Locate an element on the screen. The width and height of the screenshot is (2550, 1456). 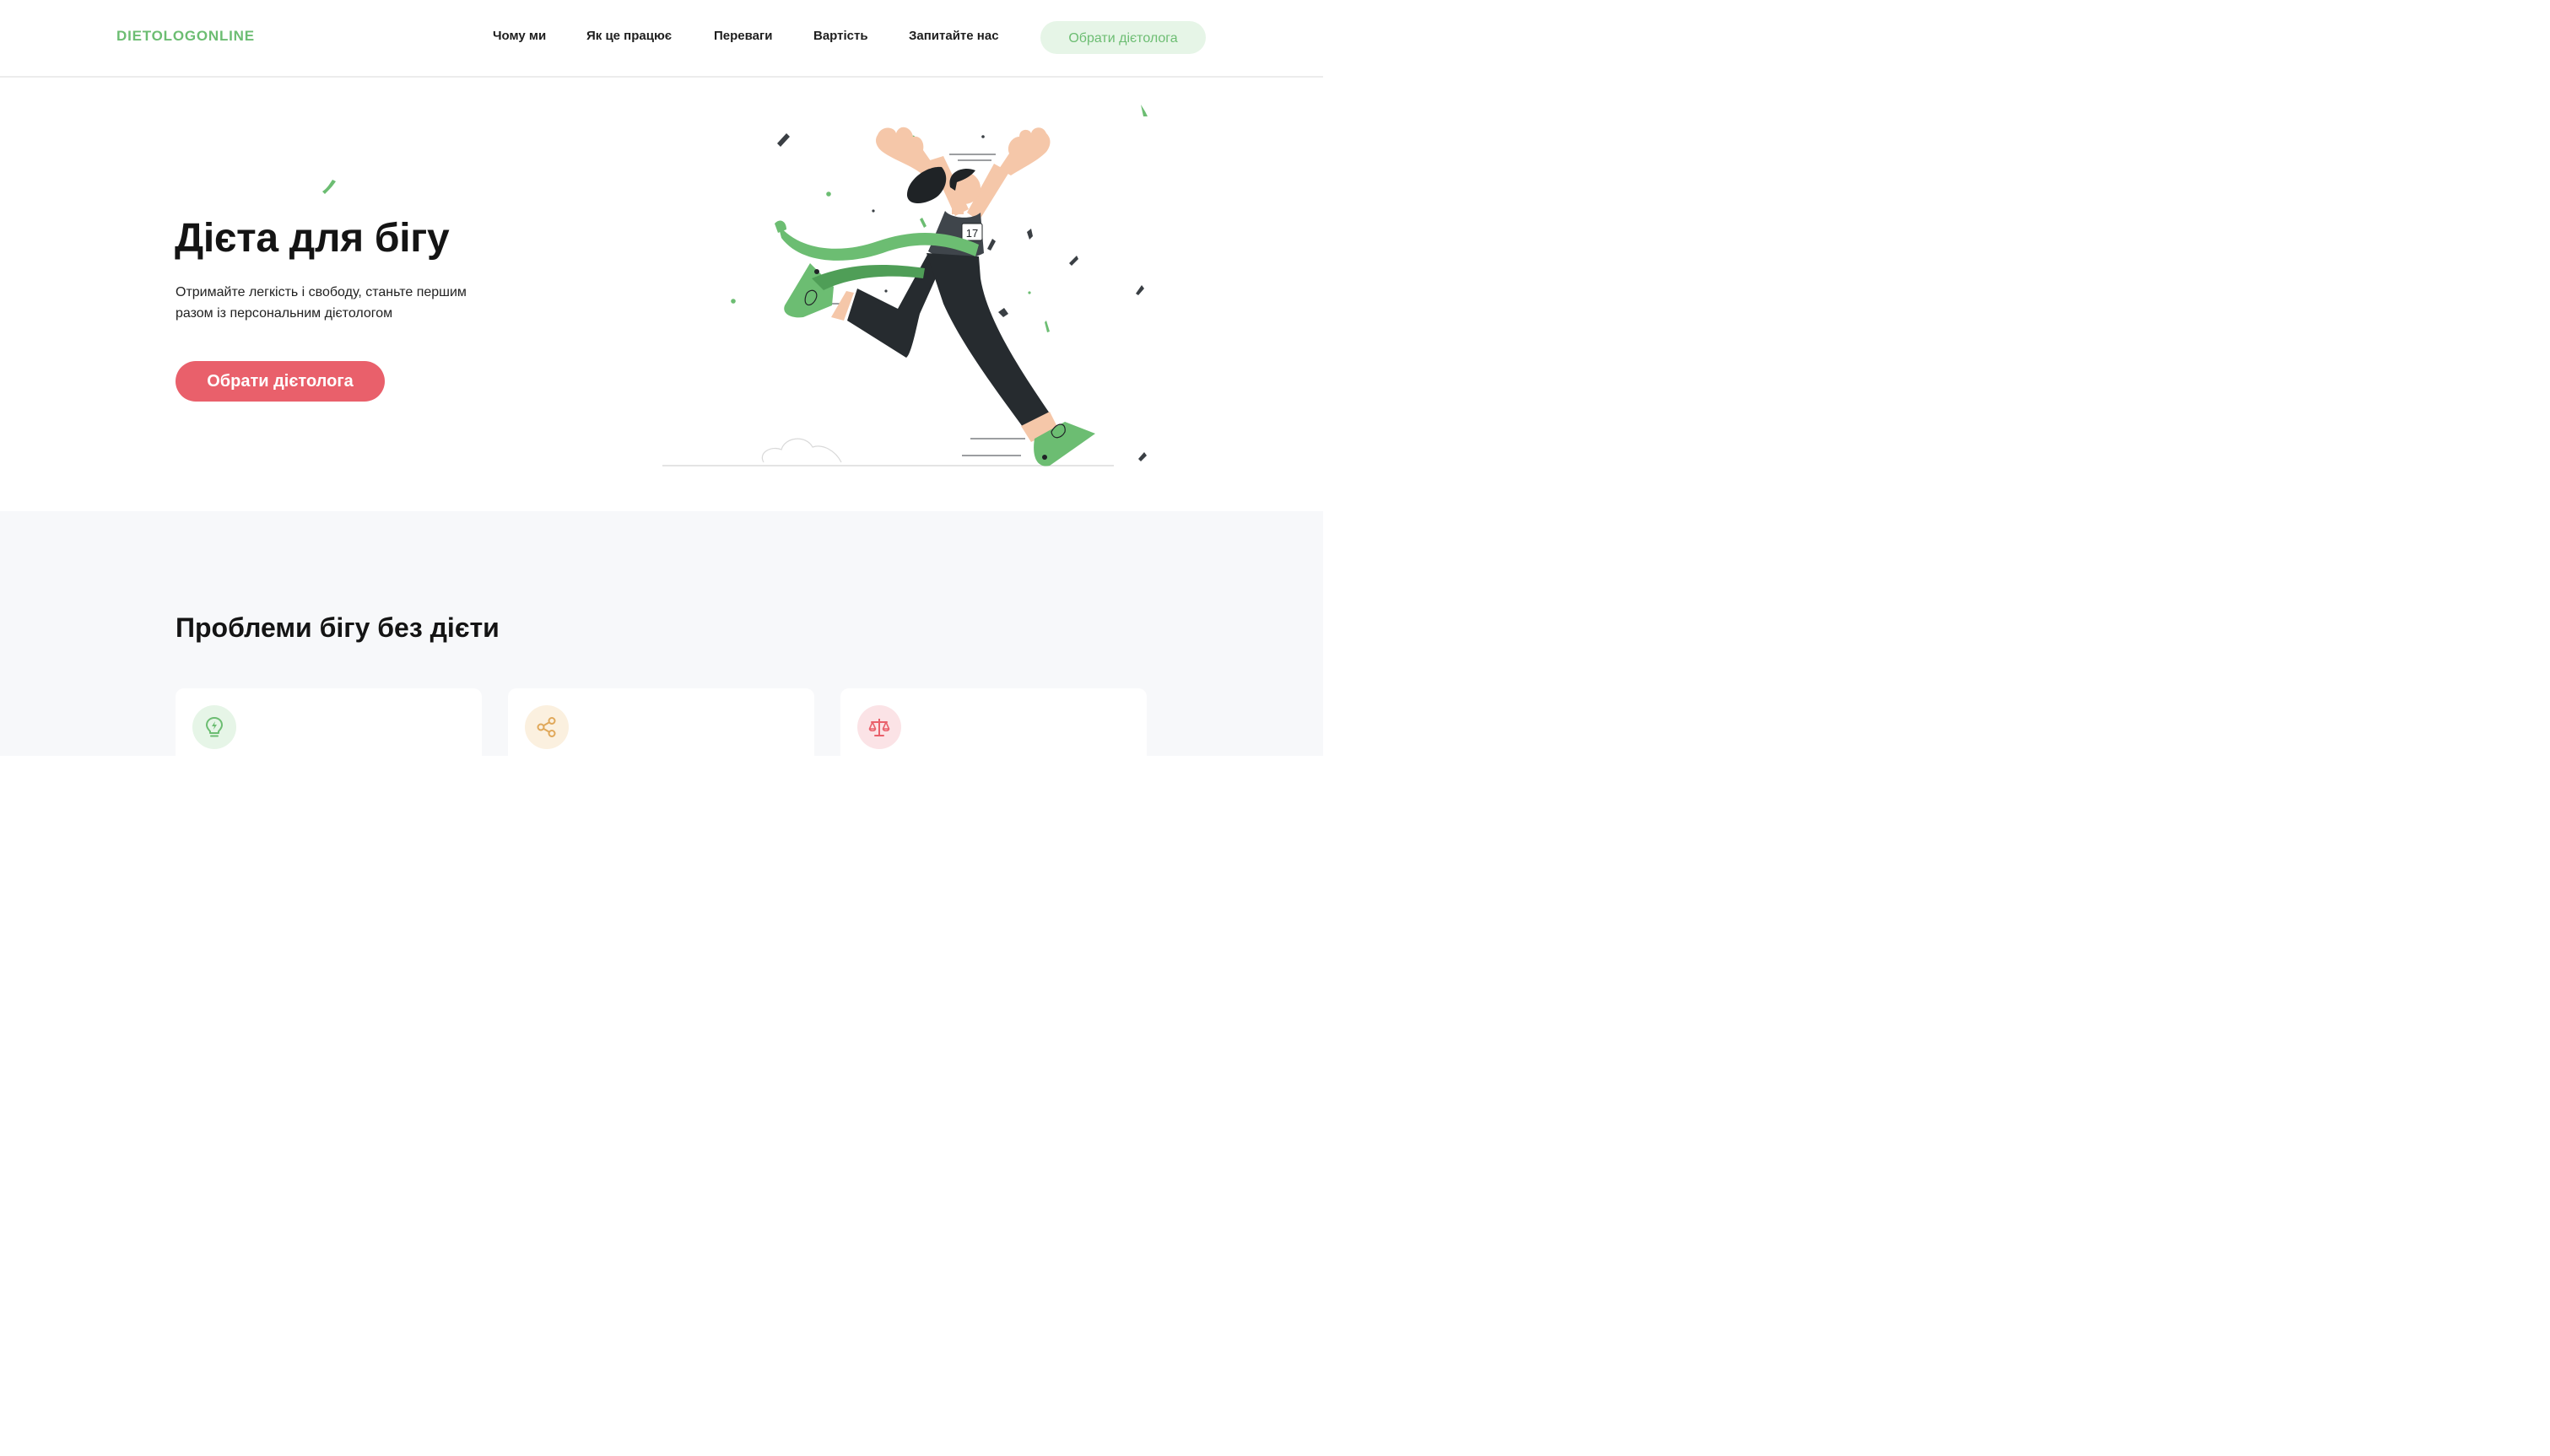
problems-section: Проблеми бігу без дієти is located at coordinates (661, 650).